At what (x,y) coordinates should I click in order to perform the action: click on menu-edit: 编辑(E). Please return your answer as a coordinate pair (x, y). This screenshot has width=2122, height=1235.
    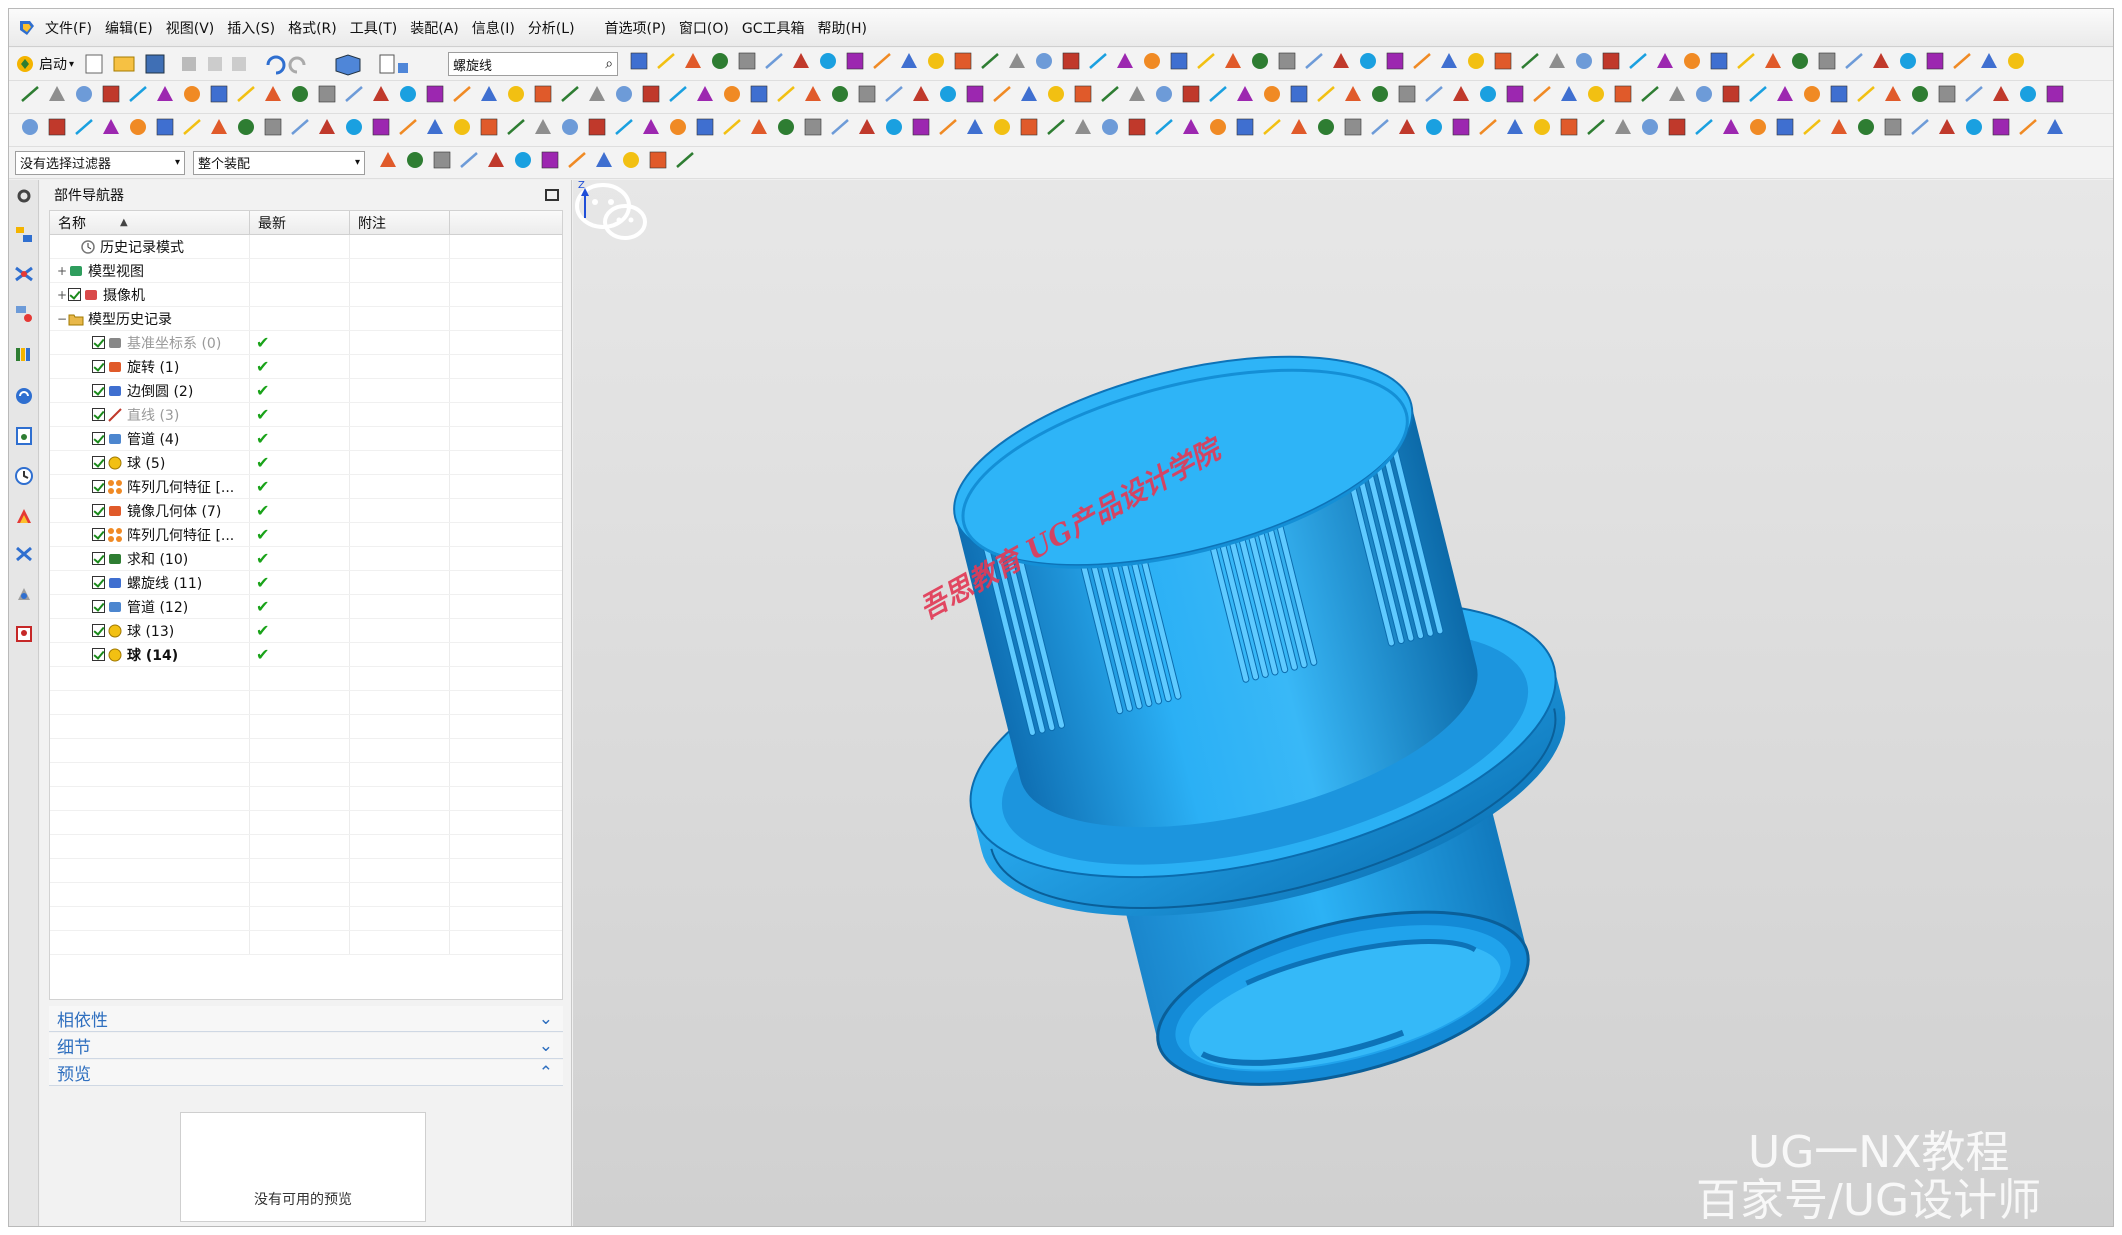
    Looking at the image, I should click on (129, 28).